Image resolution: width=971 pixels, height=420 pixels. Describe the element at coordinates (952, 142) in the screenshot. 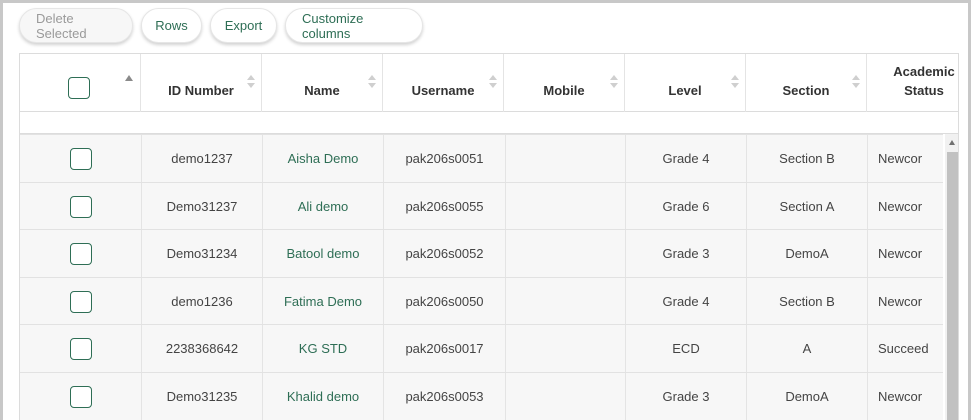

I see `scroll-up-arrow-icon` at that location.